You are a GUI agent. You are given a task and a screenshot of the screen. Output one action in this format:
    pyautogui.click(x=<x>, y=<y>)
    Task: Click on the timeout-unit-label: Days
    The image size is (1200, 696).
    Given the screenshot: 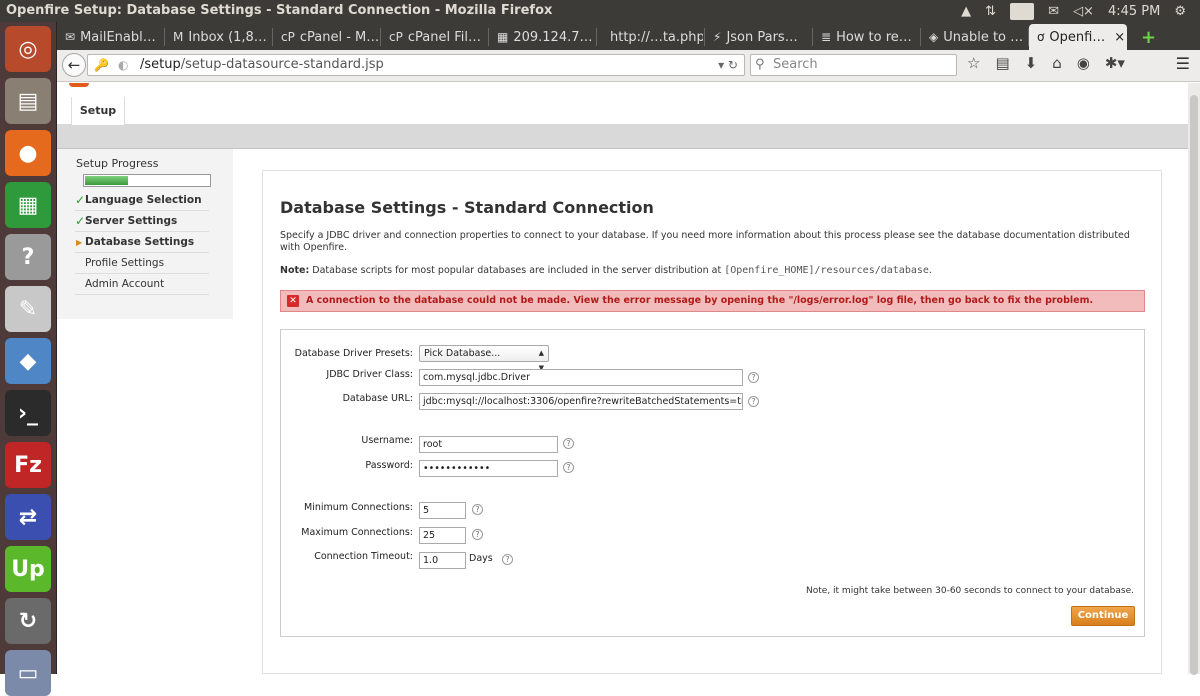 What is the action you would take?
    pyautogui.click(x=481, y=558)
    